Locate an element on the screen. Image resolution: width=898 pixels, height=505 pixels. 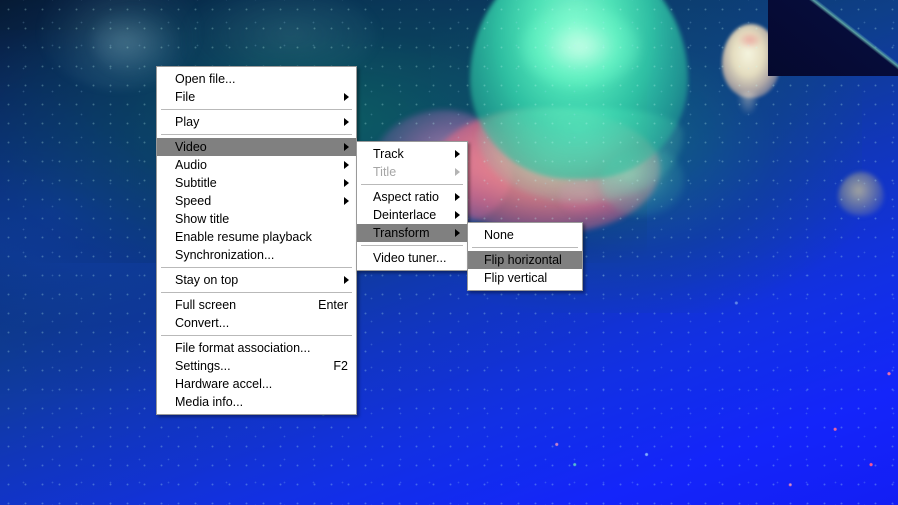
menu-item-label: File is located at coordinates (185, 97).